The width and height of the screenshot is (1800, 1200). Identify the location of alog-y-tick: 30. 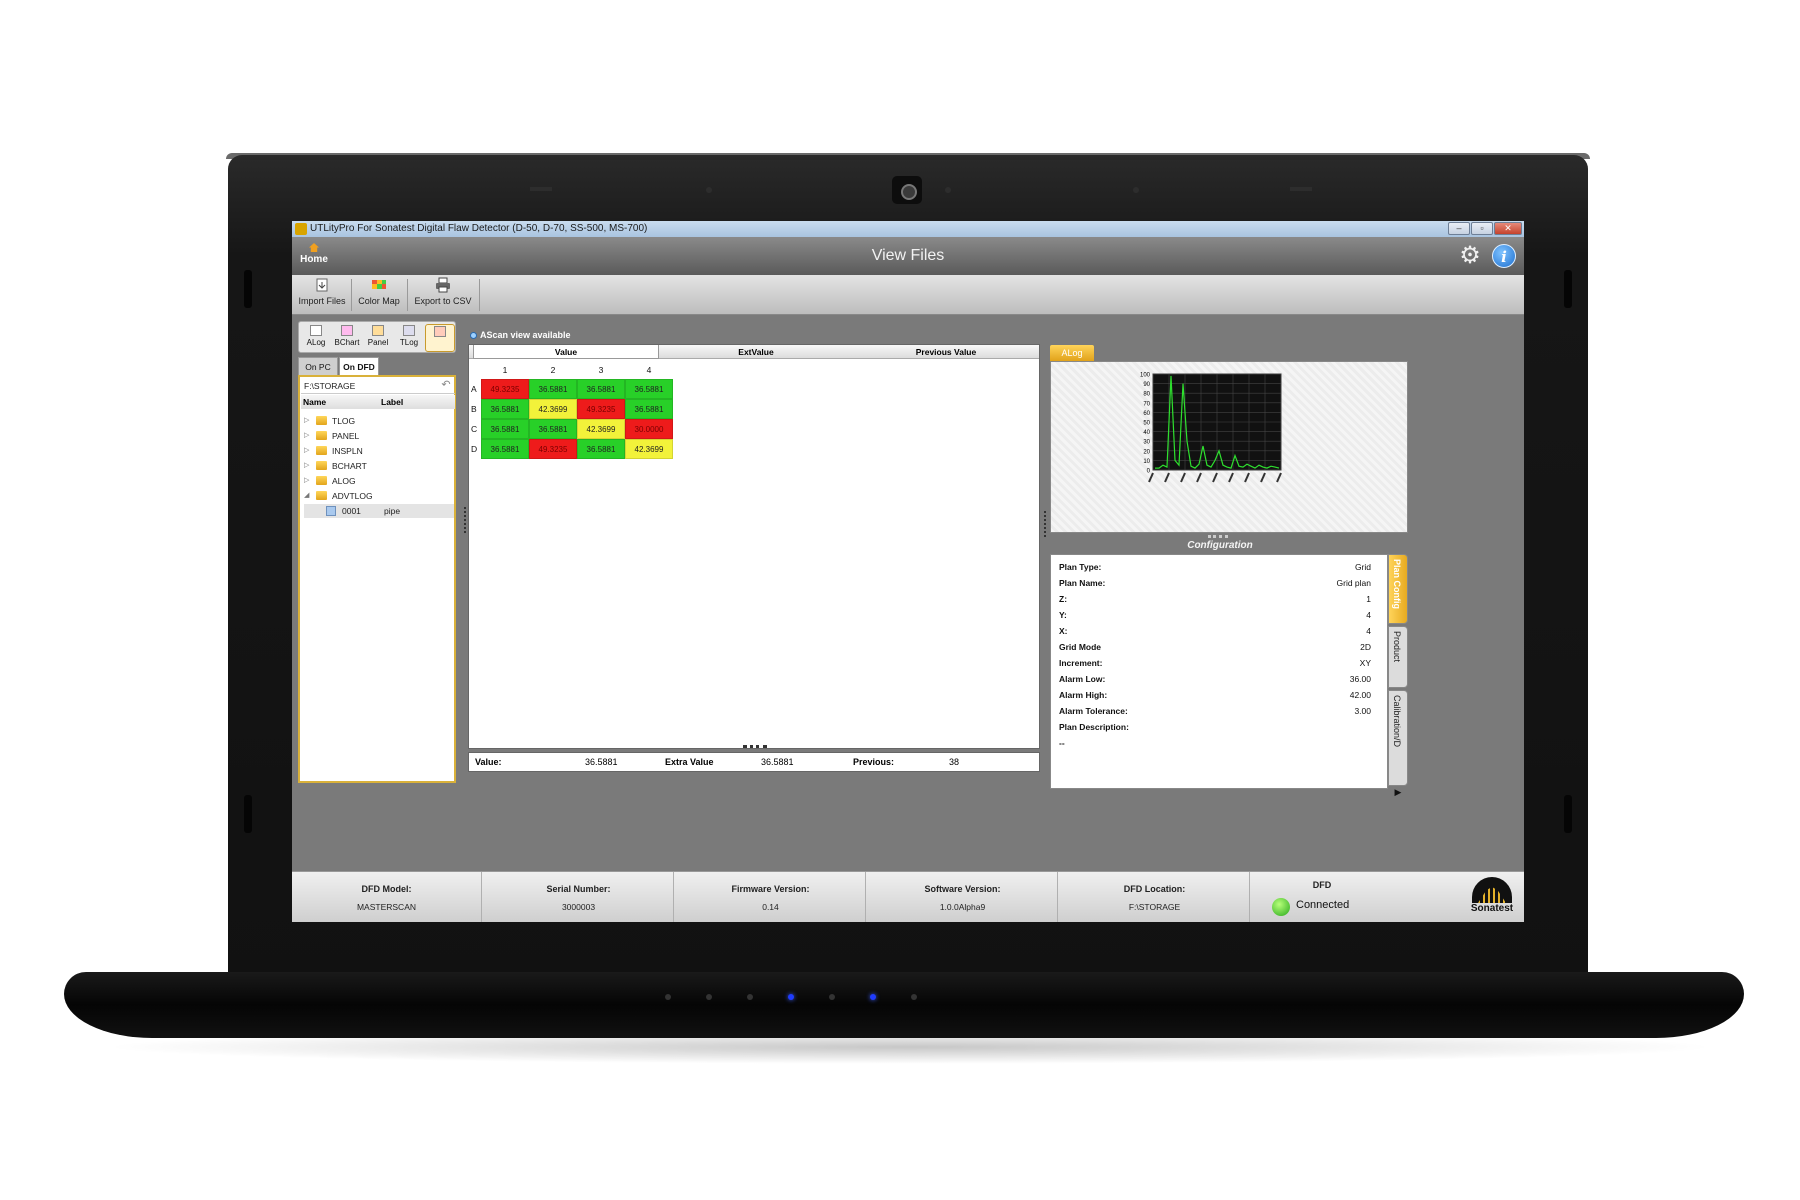
(1146, 443).